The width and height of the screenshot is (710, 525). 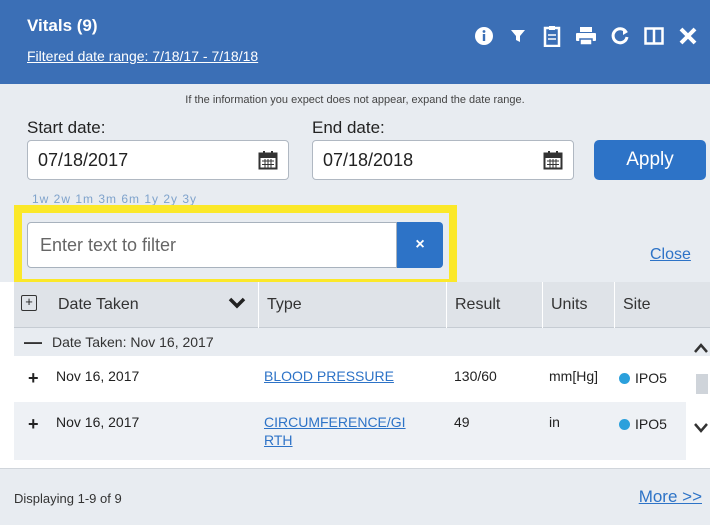 I want to click on print-icon, so click(x=586, y=36).